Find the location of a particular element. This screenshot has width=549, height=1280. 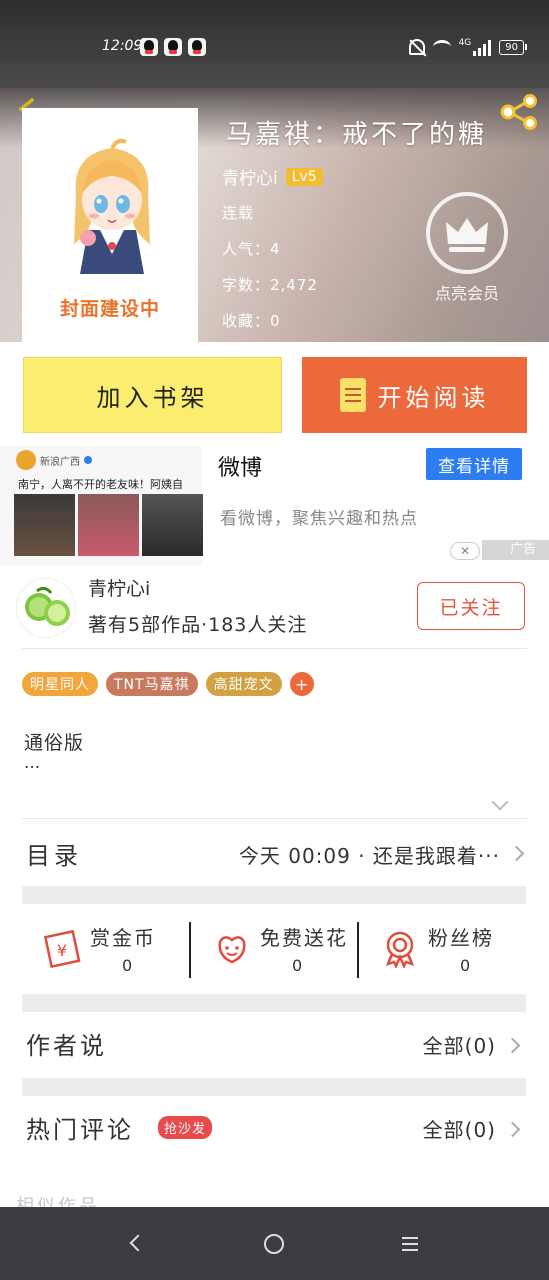

book-author-name: 青柠心i is located at coordinates (250, 176).